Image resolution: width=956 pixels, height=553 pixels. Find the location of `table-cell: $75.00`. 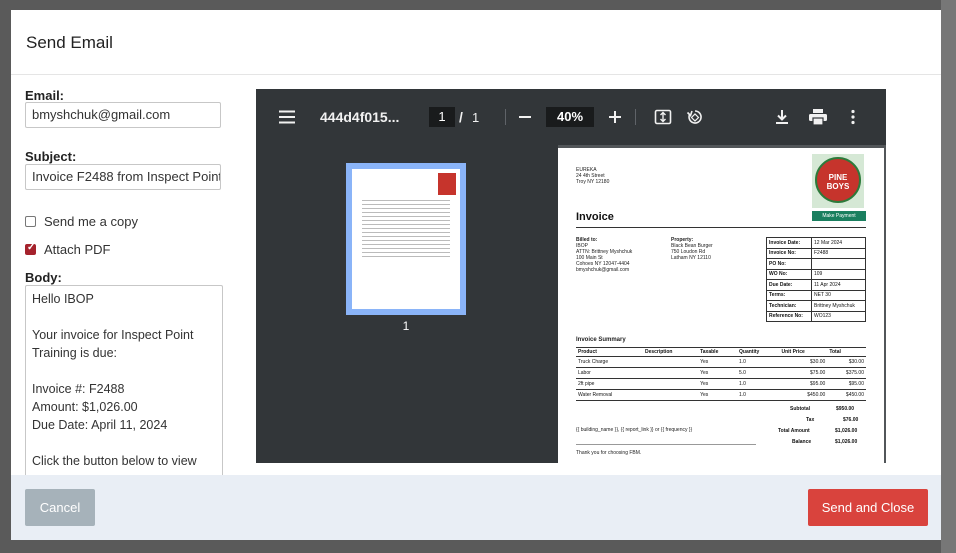

table-cell: $75.00 is located at coordinates (803, 373).